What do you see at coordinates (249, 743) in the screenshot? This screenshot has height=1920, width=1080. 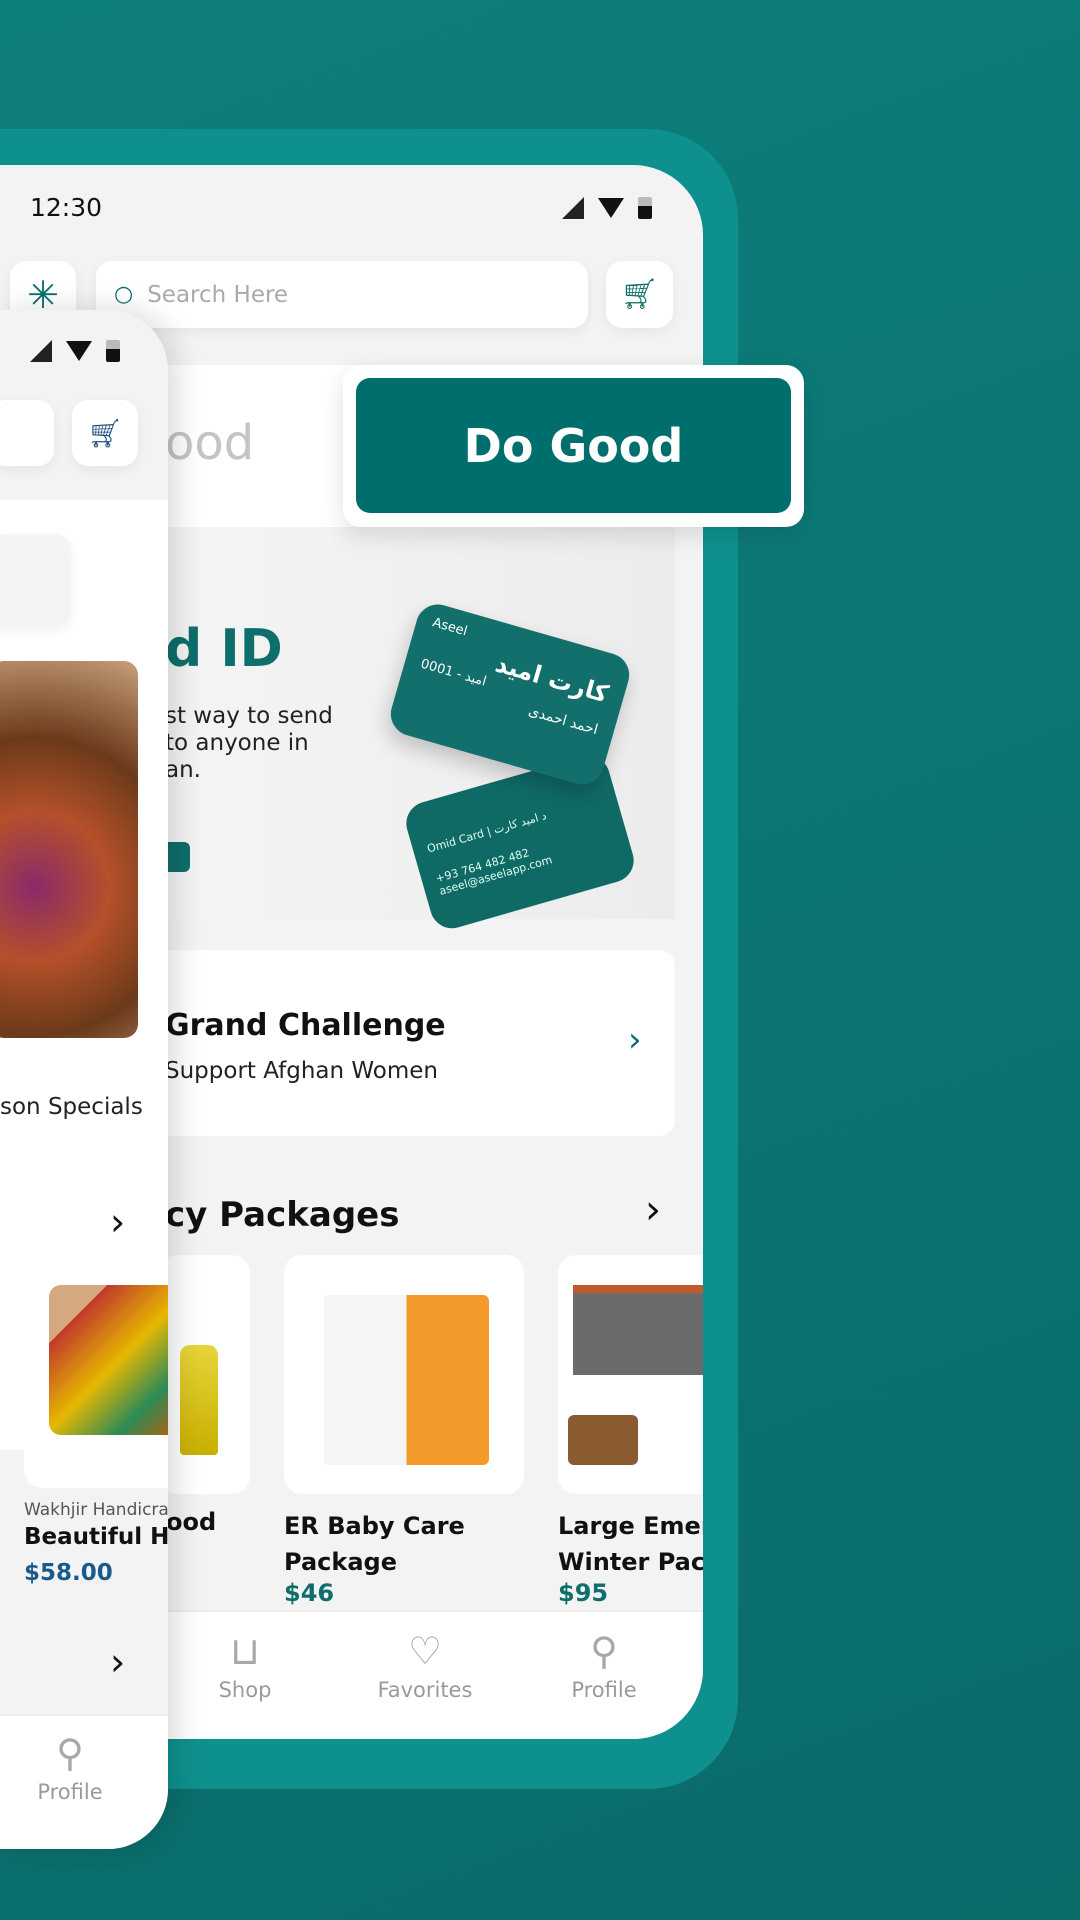 I see `banner-text: st way to send to anyone in an.` at bounding box center [249, 743].